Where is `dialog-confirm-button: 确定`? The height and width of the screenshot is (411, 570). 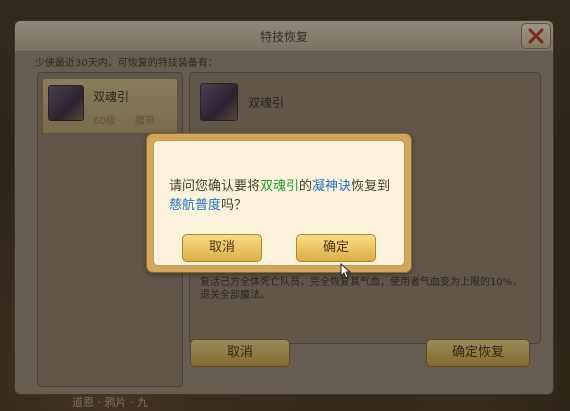
dialog-confirm-button: 确定 is located at coordinates (336, 248).